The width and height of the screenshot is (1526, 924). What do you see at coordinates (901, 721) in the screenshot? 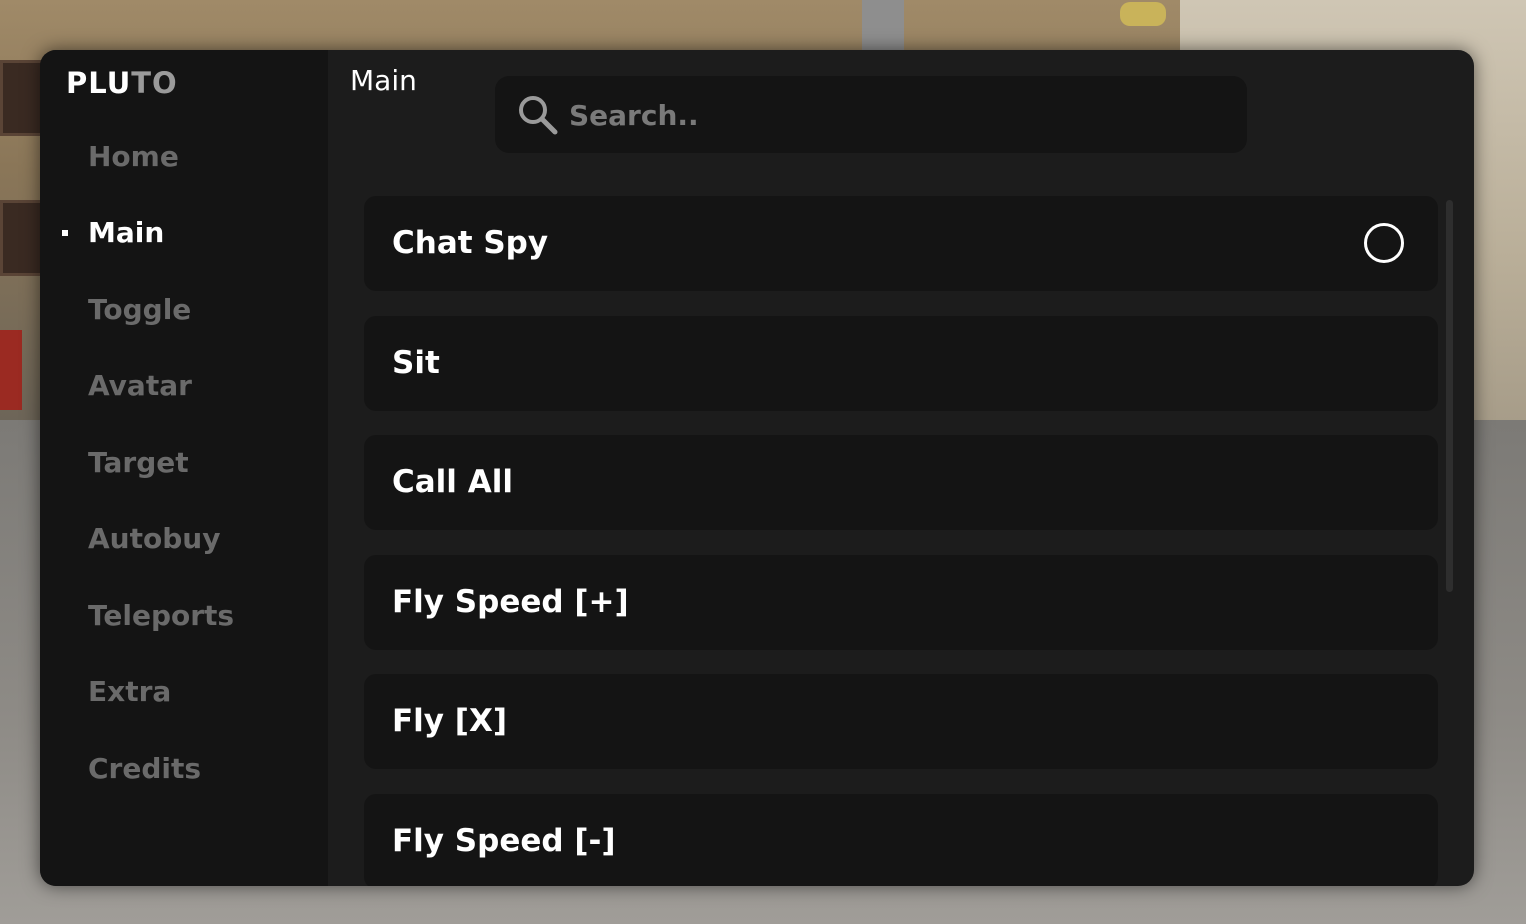
I see `list-item-fly: Fly [X]` at bounding box center [901, 721].